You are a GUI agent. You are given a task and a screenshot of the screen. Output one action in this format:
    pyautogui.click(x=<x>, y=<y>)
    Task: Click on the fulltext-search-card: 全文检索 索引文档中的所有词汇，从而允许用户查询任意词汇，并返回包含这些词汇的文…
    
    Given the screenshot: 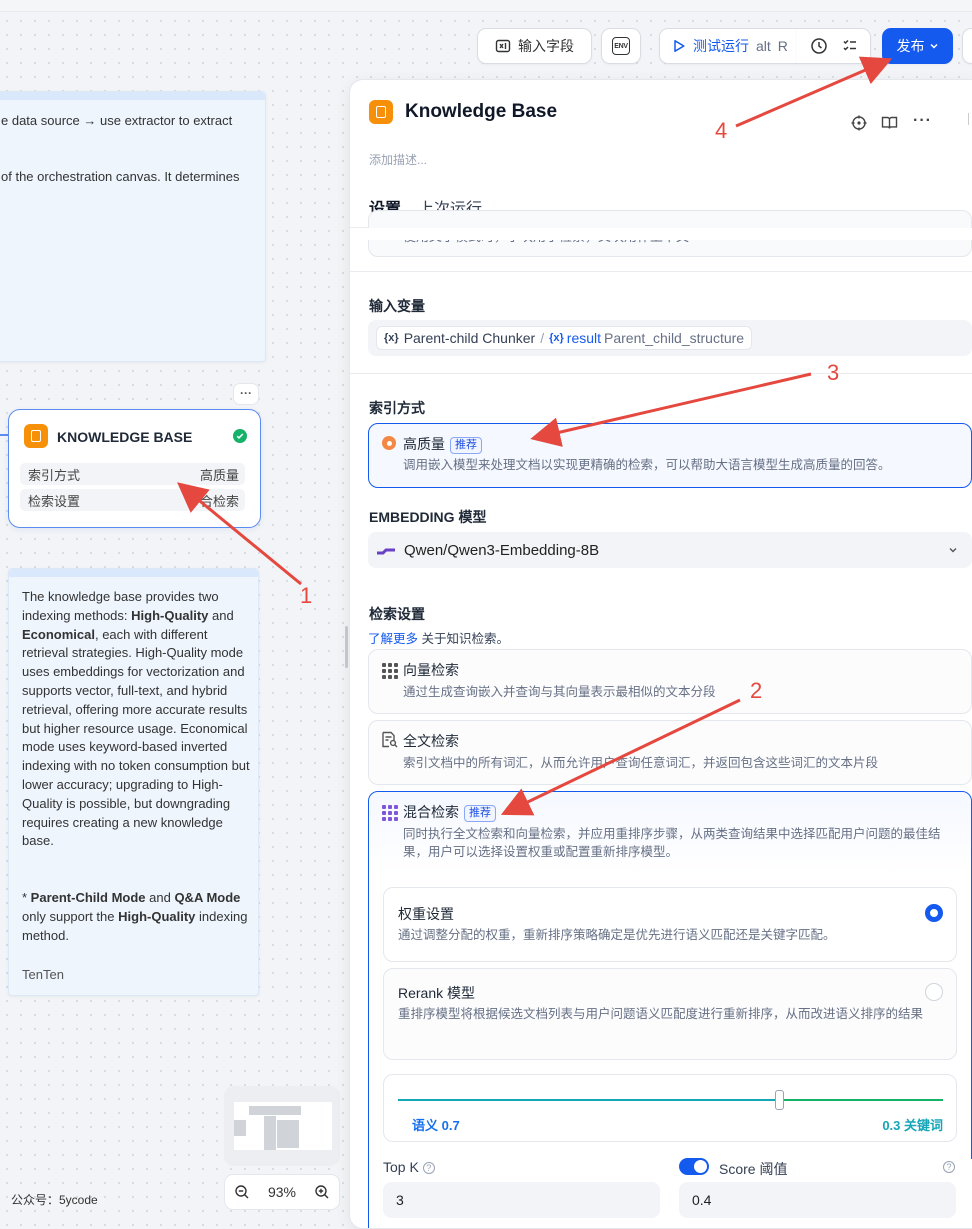 What is the action you would take?
    pyautogui.click(x=670, y=752)
    